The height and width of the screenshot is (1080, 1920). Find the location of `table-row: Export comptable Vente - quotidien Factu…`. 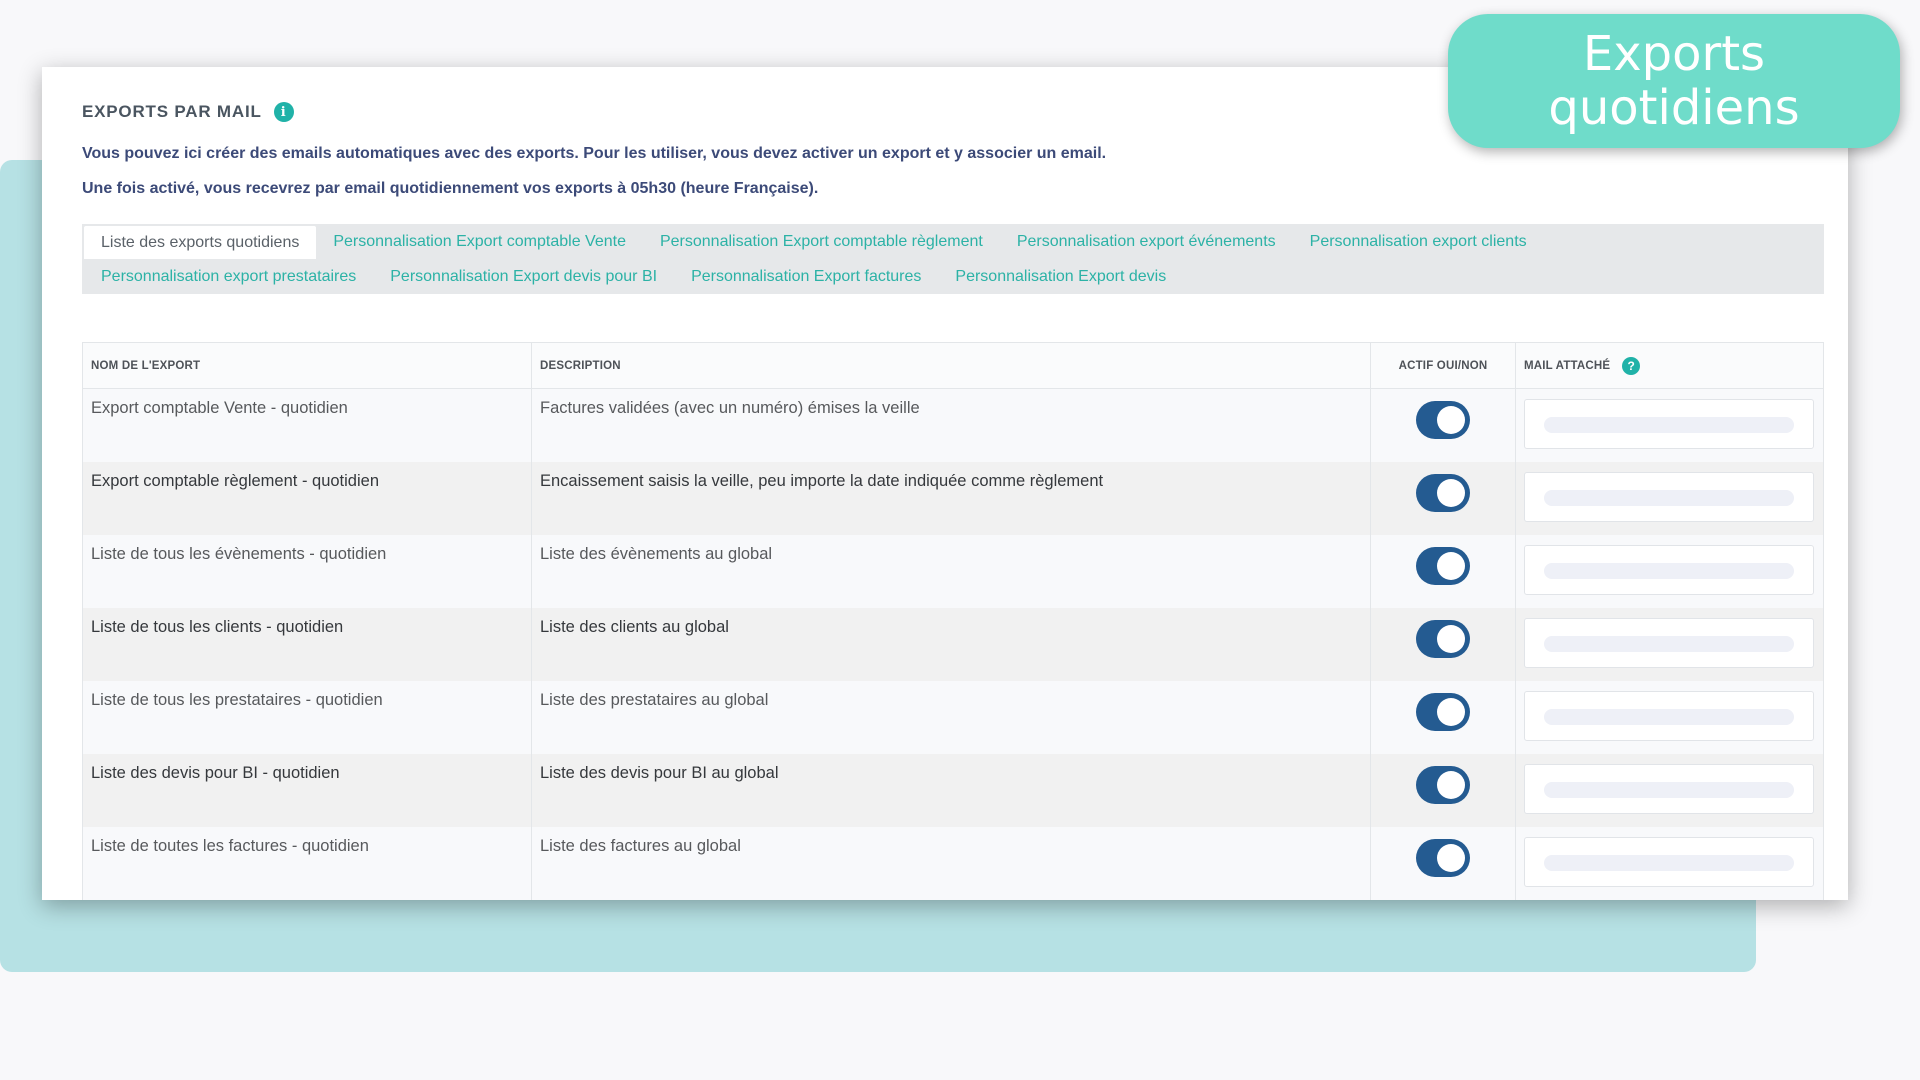

table-row: Export comptable Vente - quotidien Factu… is located at coordinates (953, 425).